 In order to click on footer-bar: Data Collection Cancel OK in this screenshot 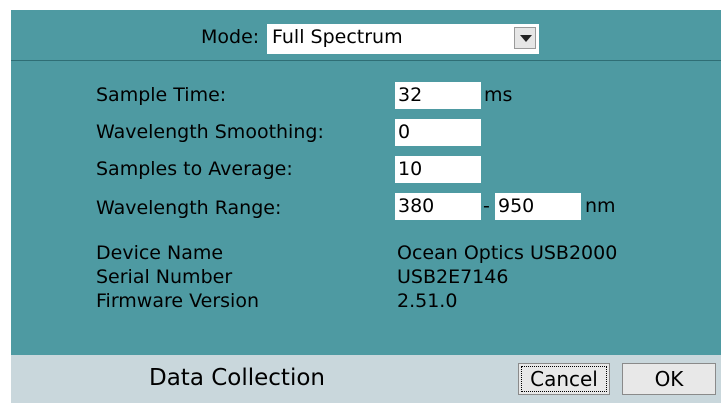, I will do `click(366, 379)`.